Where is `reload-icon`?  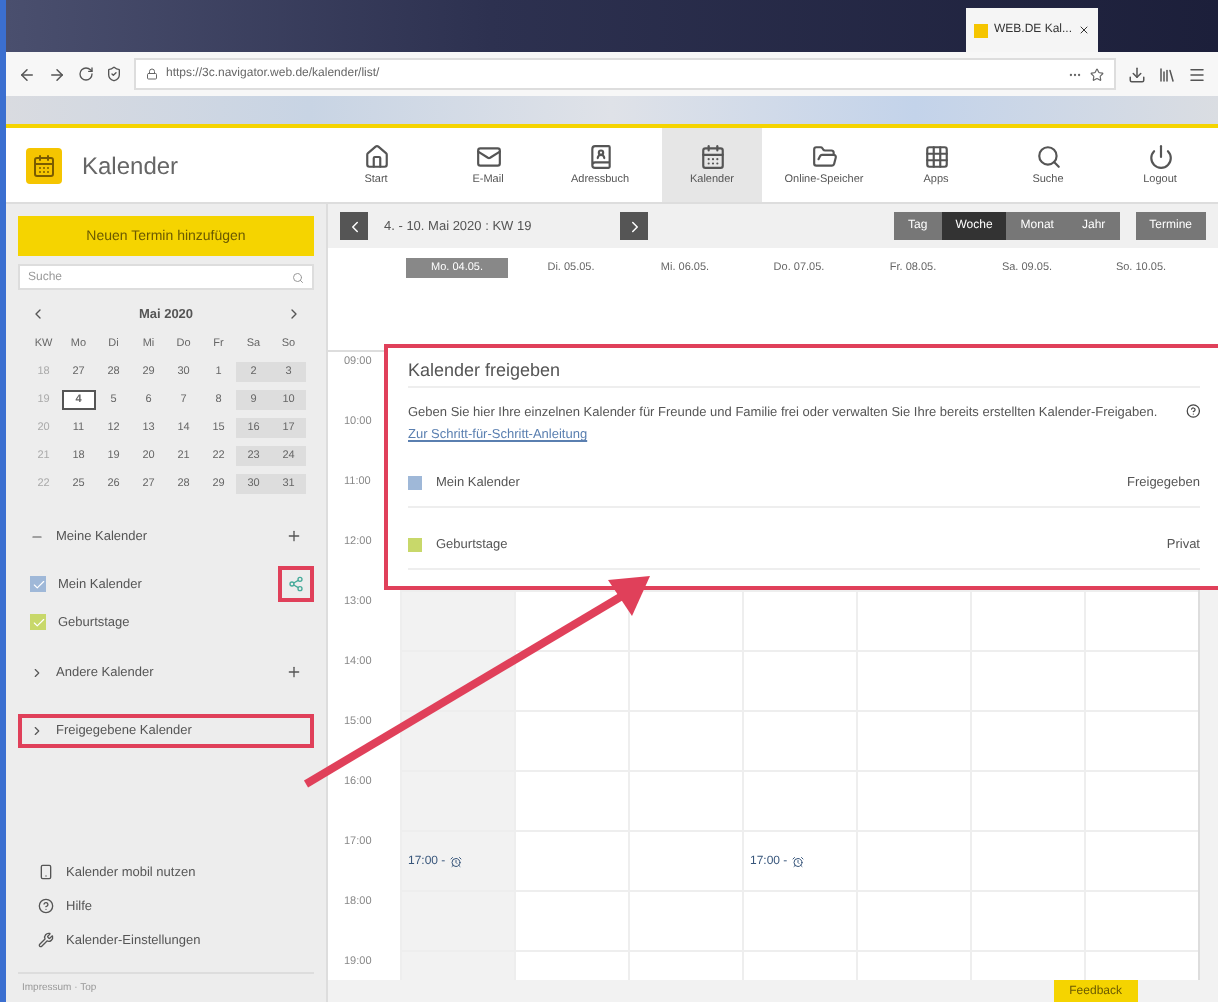 reload-icon is located at coordinates (86, 74).